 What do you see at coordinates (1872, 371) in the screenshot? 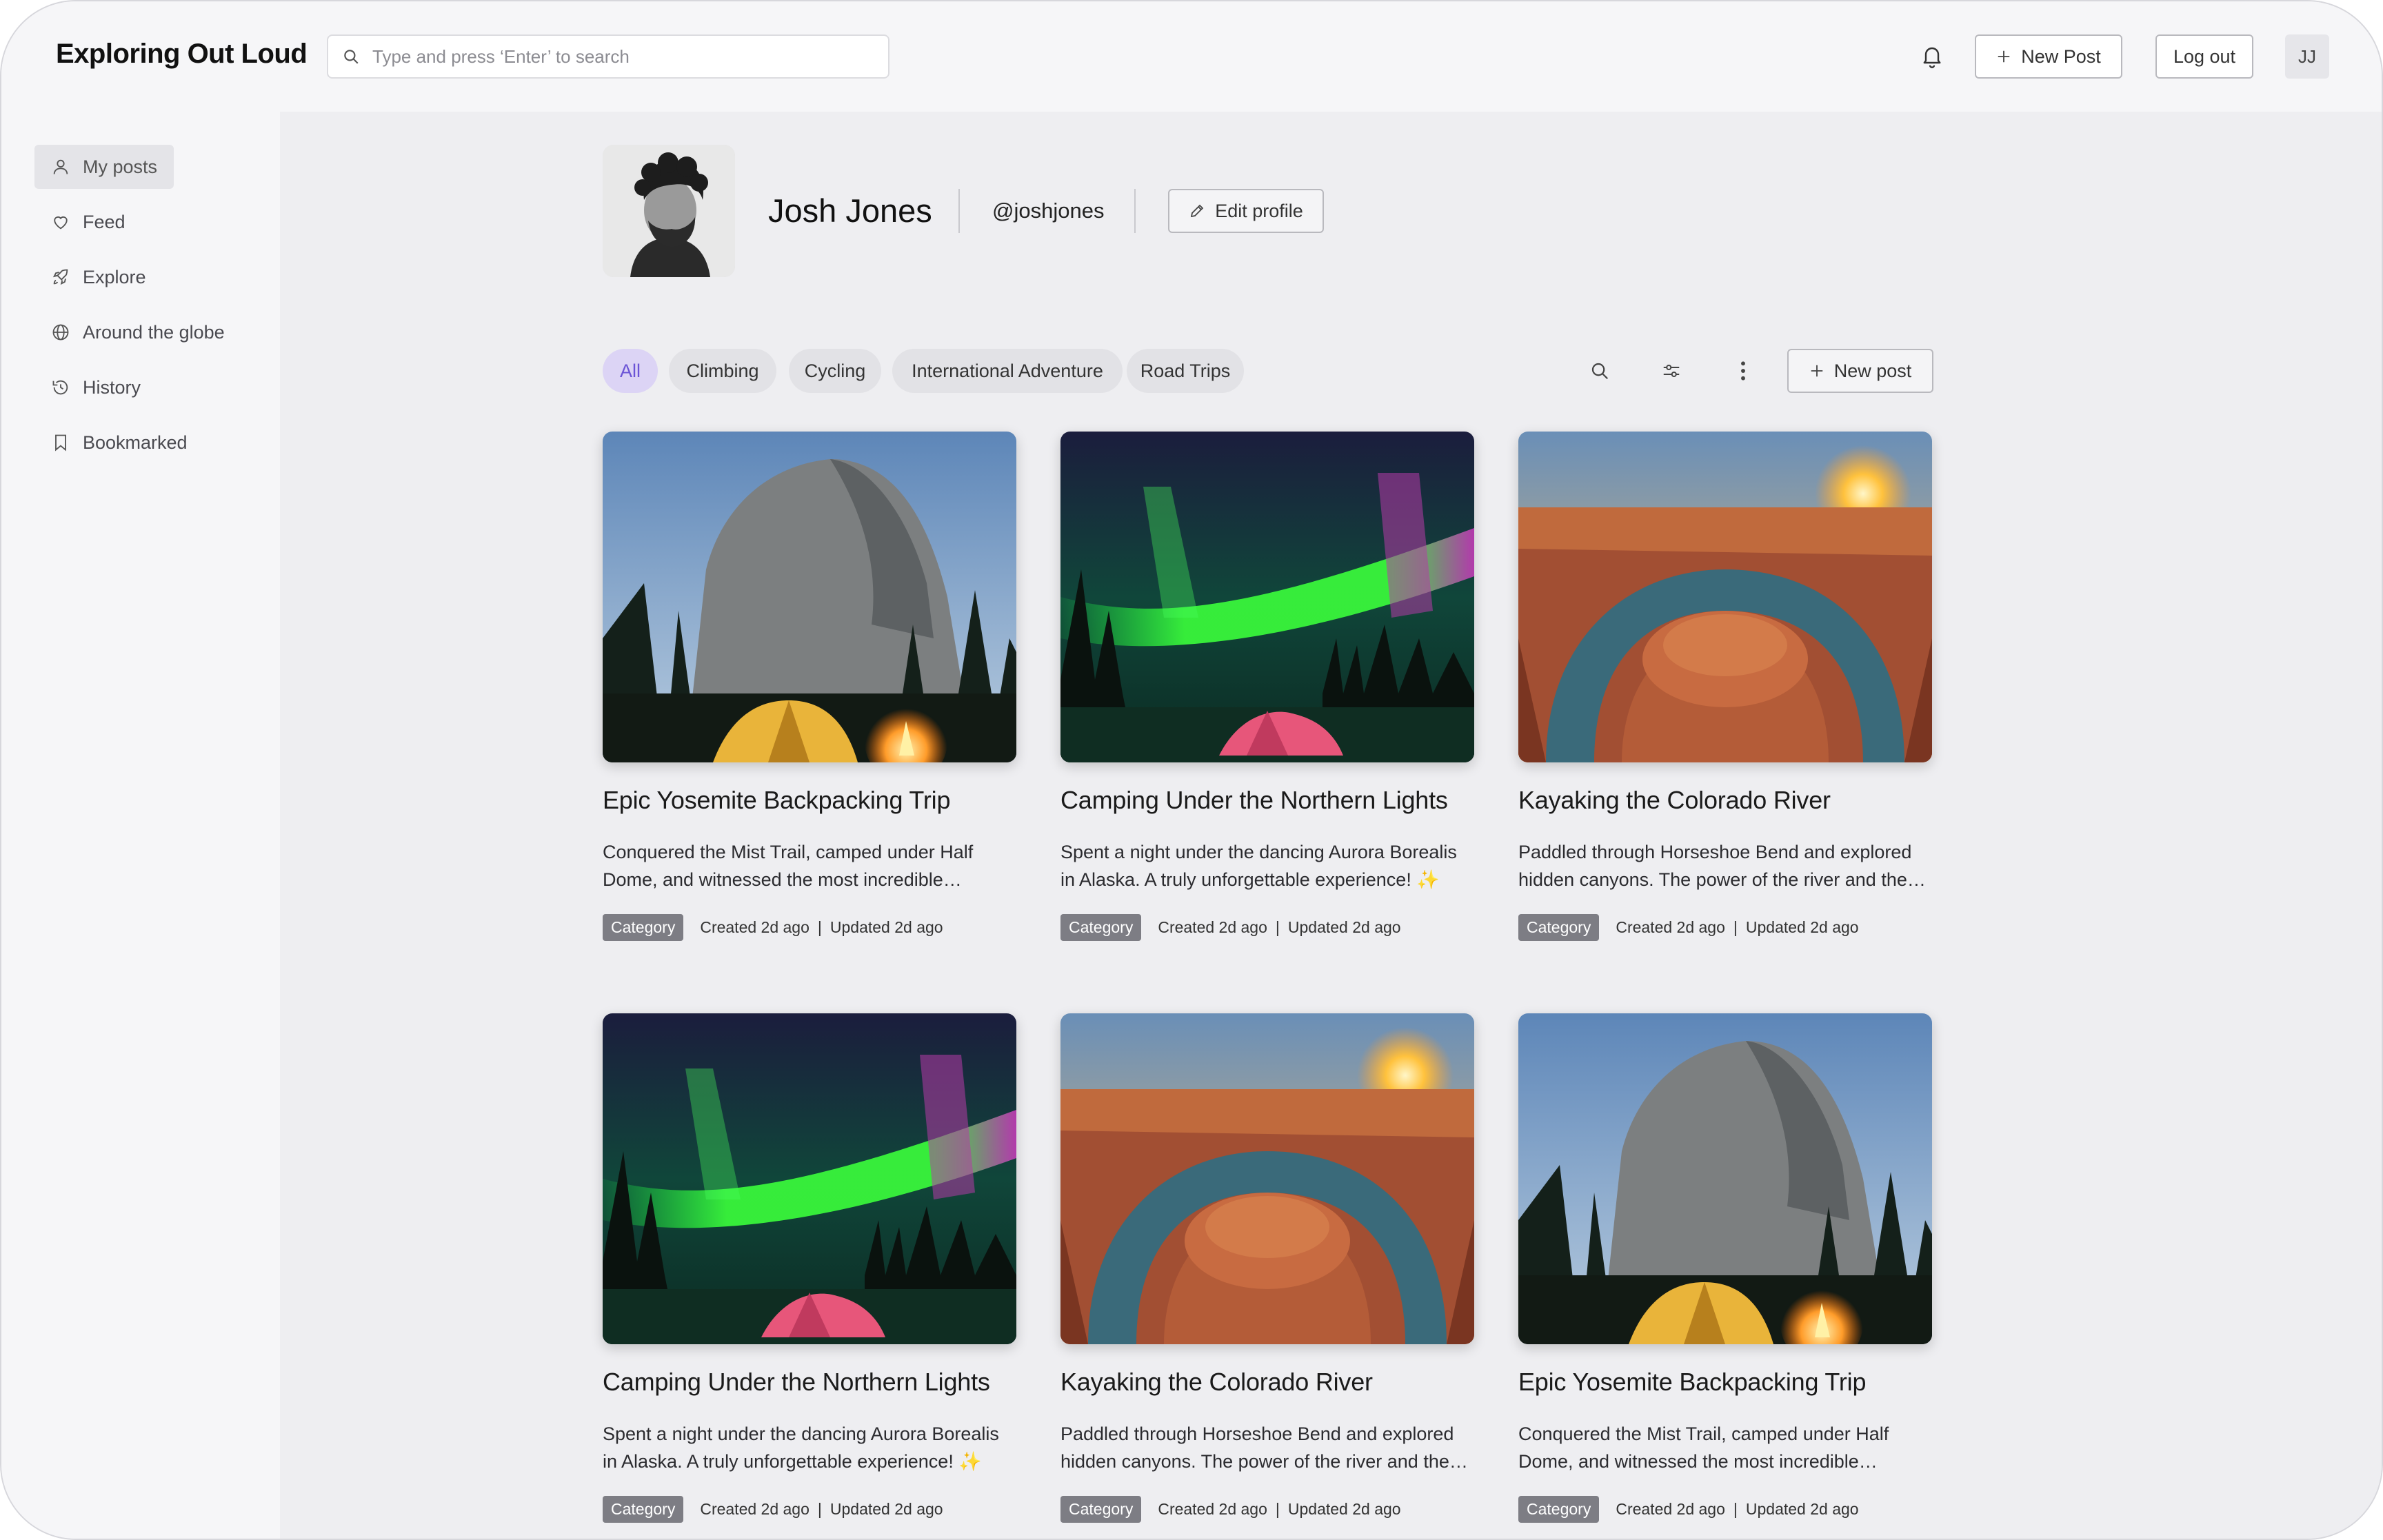
I see `new-post-label: New post` at bounding box center [1872, 371].